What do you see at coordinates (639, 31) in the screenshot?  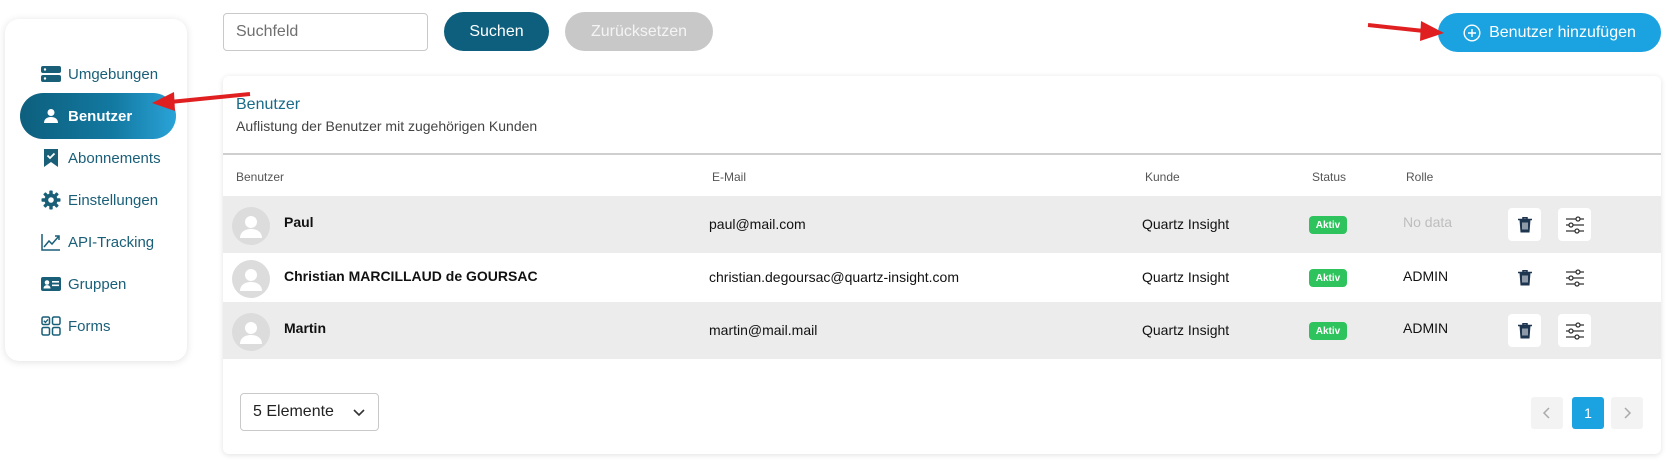 I see `reset-button: Zurücksetzen` at bounding box center [639, 31].